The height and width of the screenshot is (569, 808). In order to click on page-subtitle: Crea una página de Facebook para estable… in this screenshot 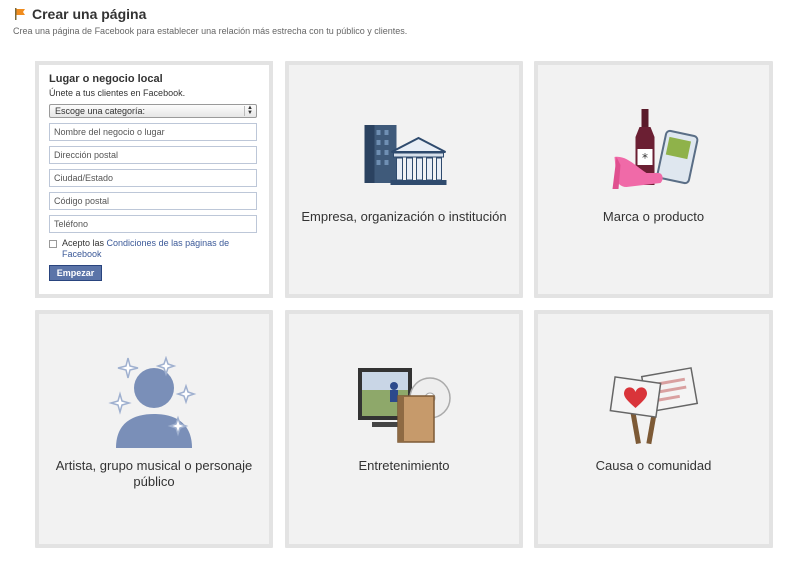, I will do `click(210, 31)`.